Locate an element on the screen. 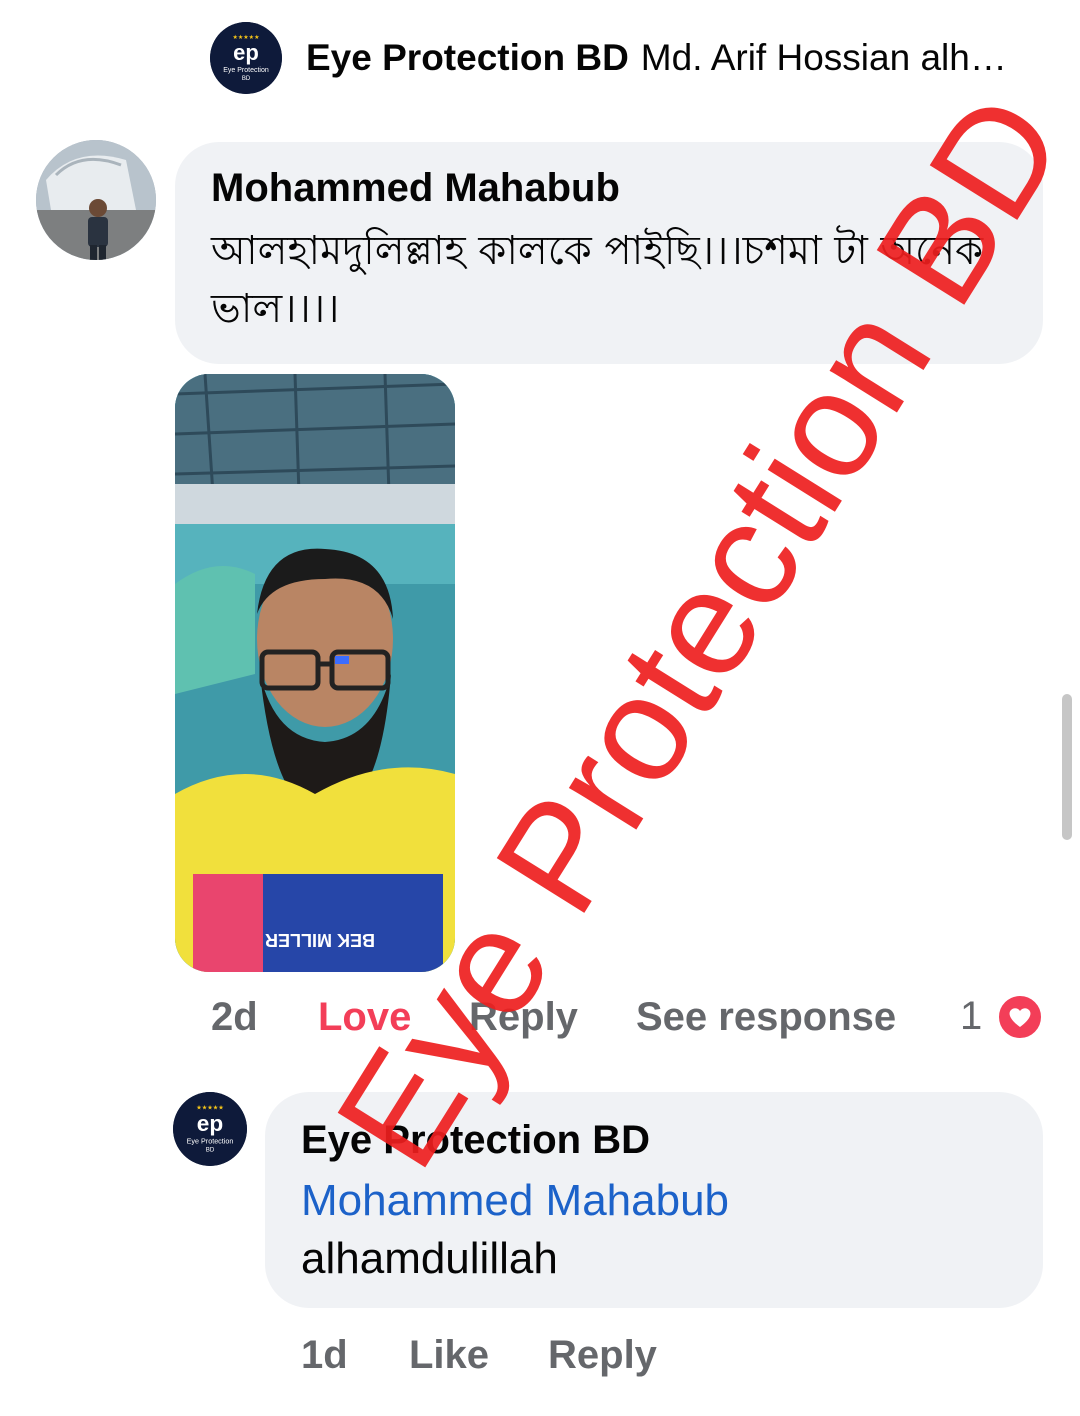  commenter-avatar is located at coordinates (96, 200).